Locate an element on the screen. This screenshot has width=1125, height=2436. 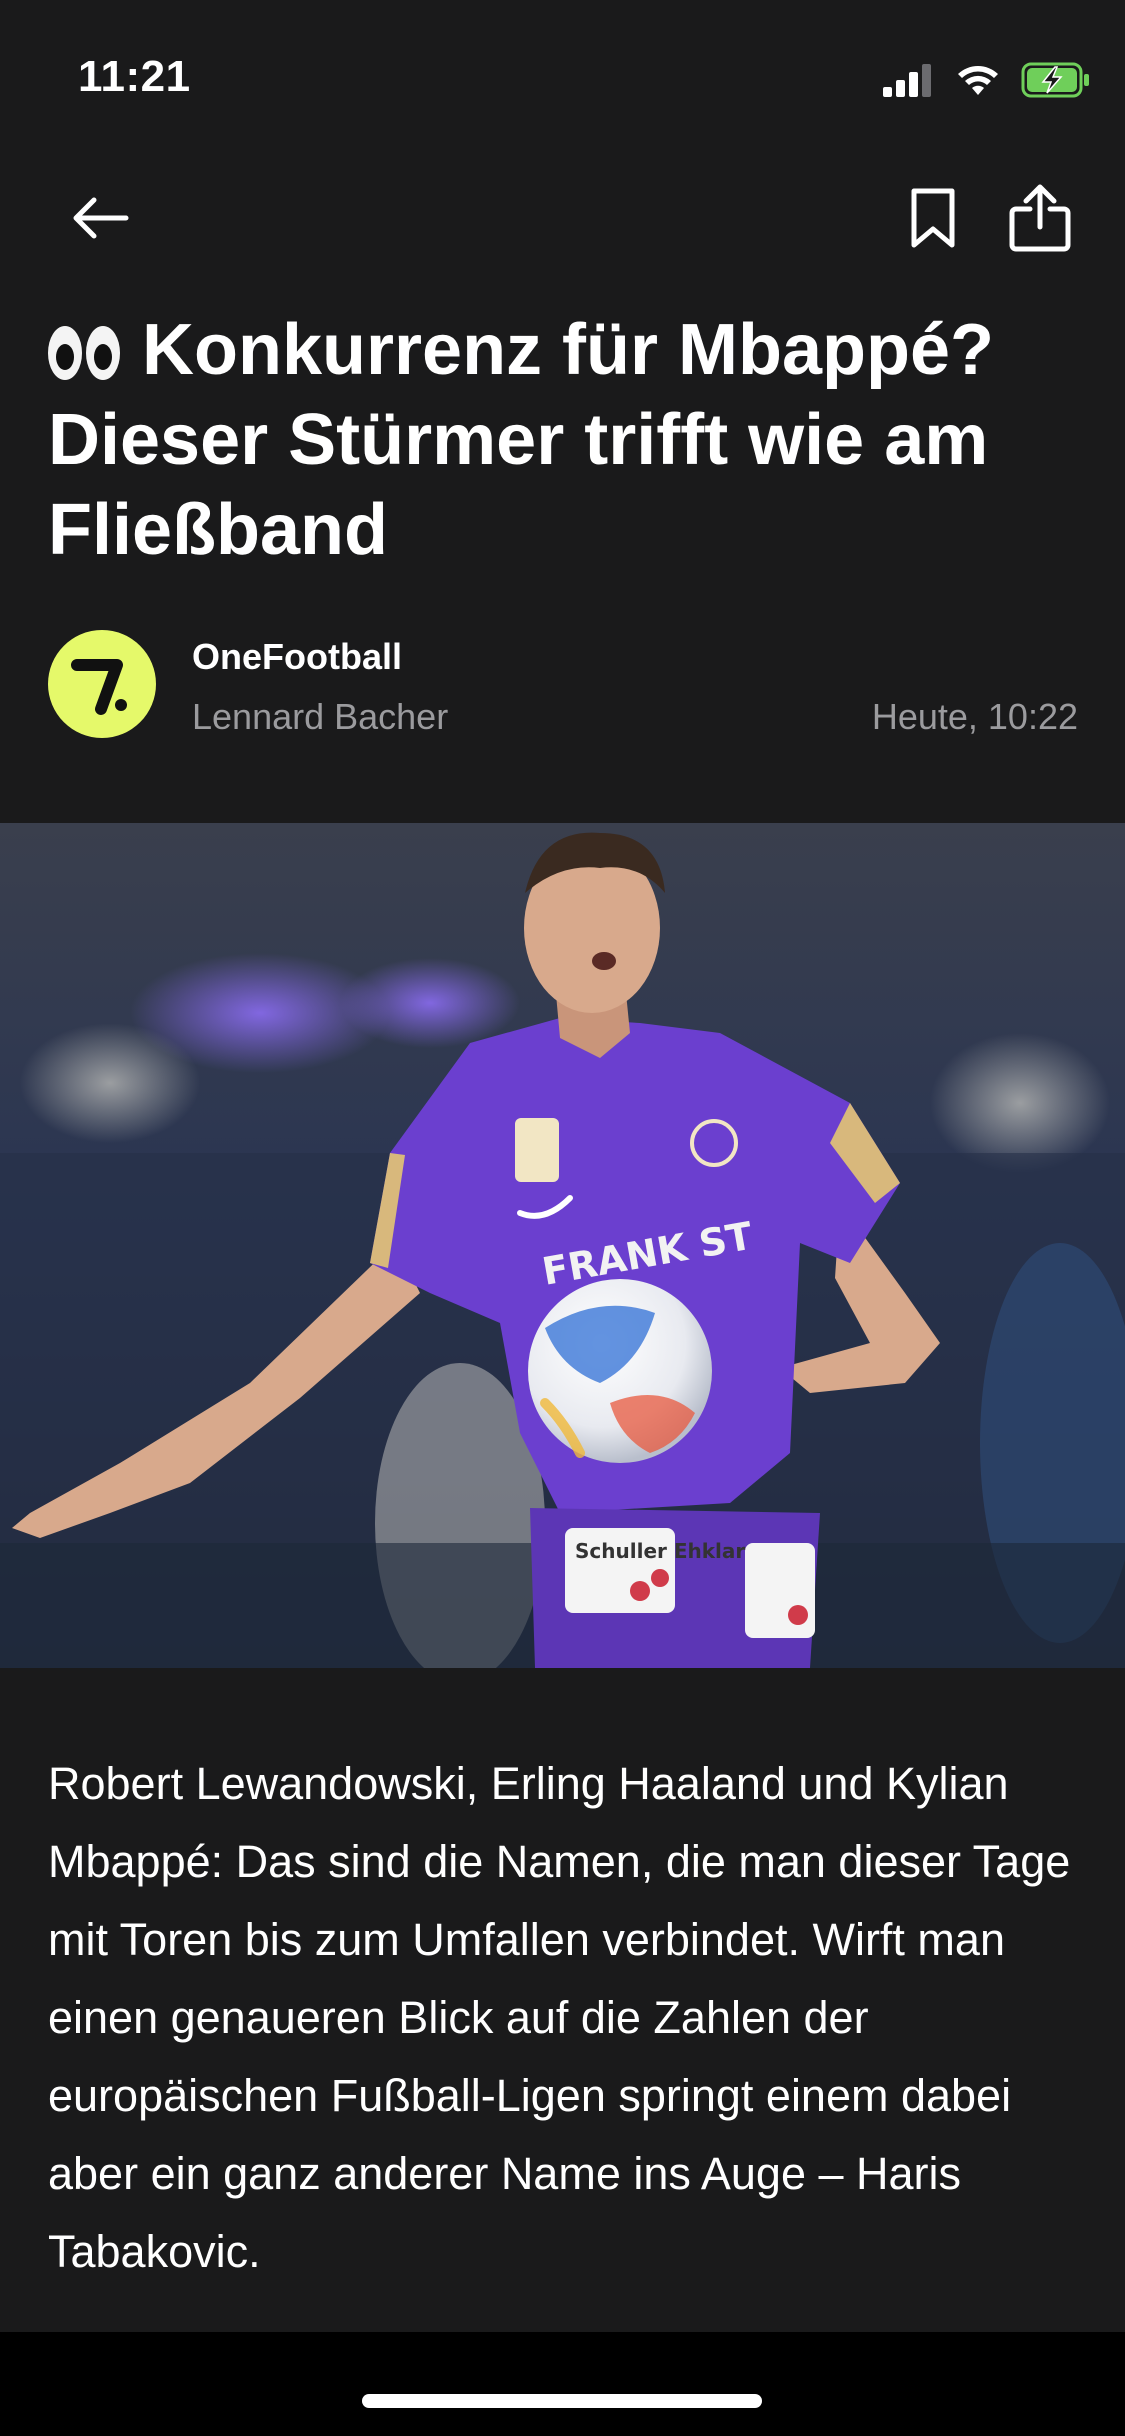
wifi-icon is located at coordinates (978, 82).